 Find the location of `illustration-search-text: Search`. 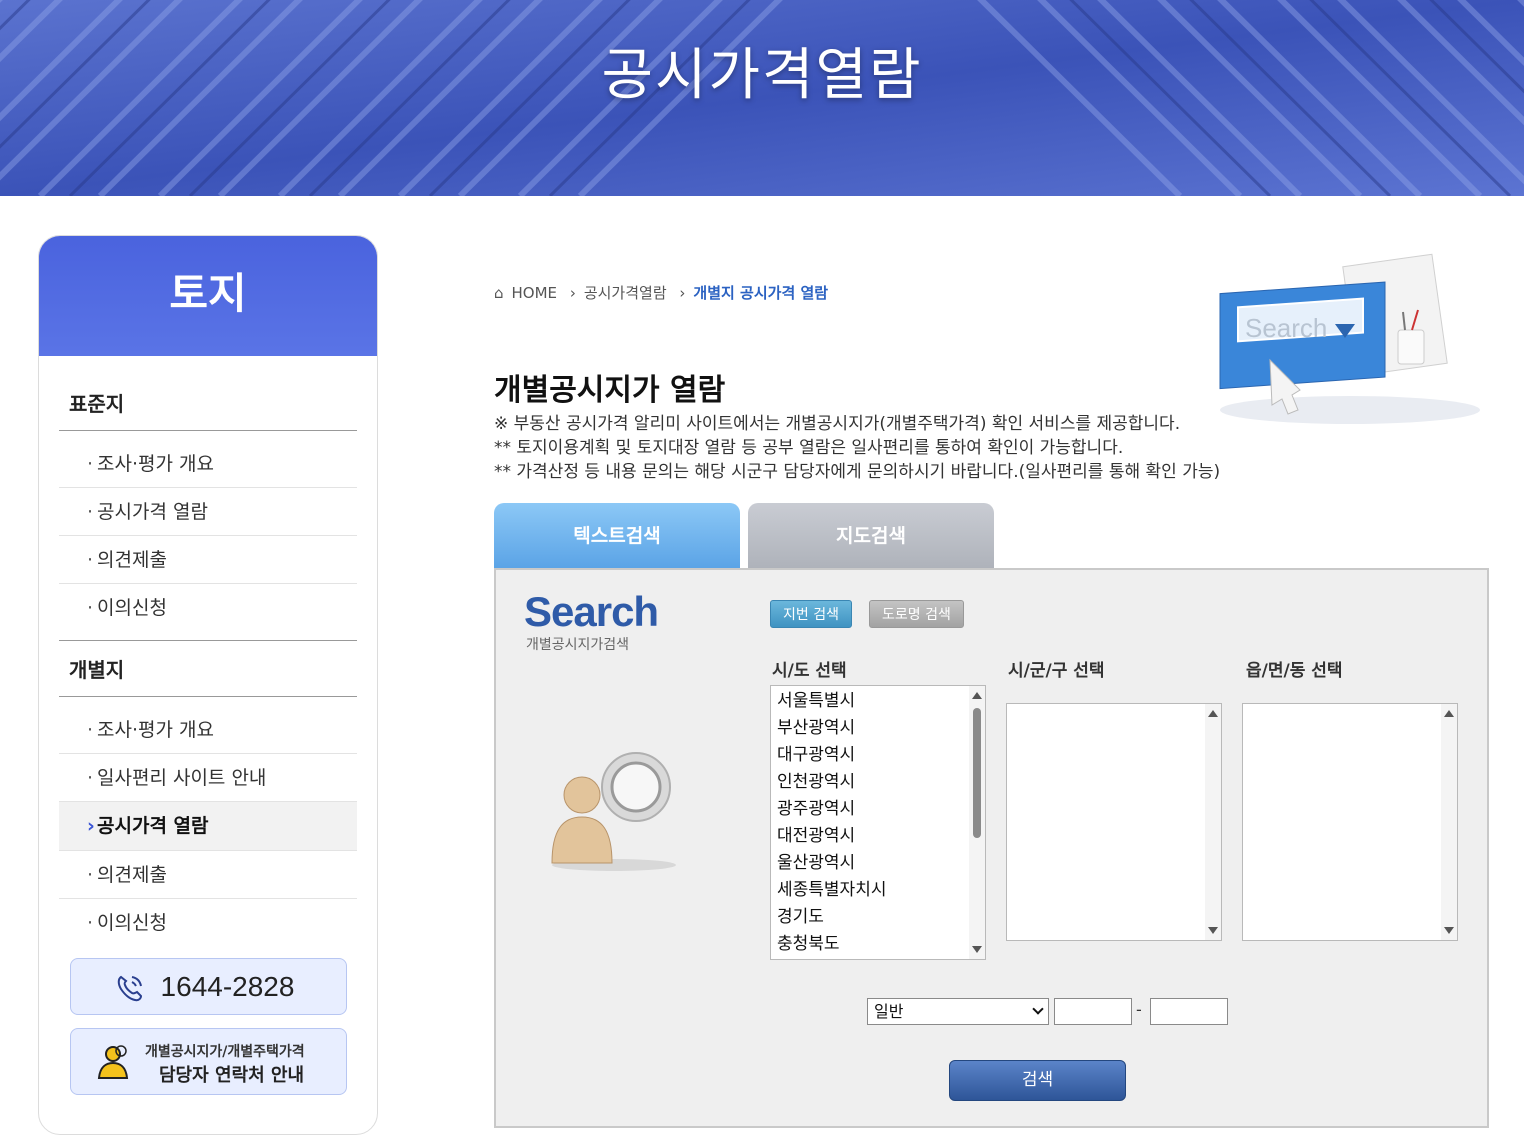

illustration-search-text: Search is located at coordinates (1286, 328).